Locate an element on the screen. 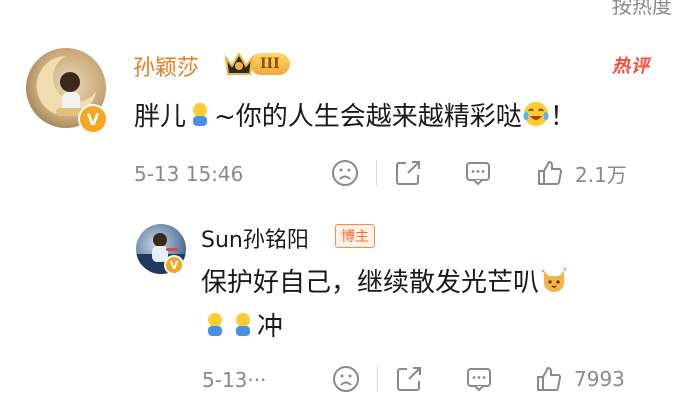 The height and width of the screenshot is (416, 690). comment-text-prefix: 胖儿 is located at coordinates (160, 117).